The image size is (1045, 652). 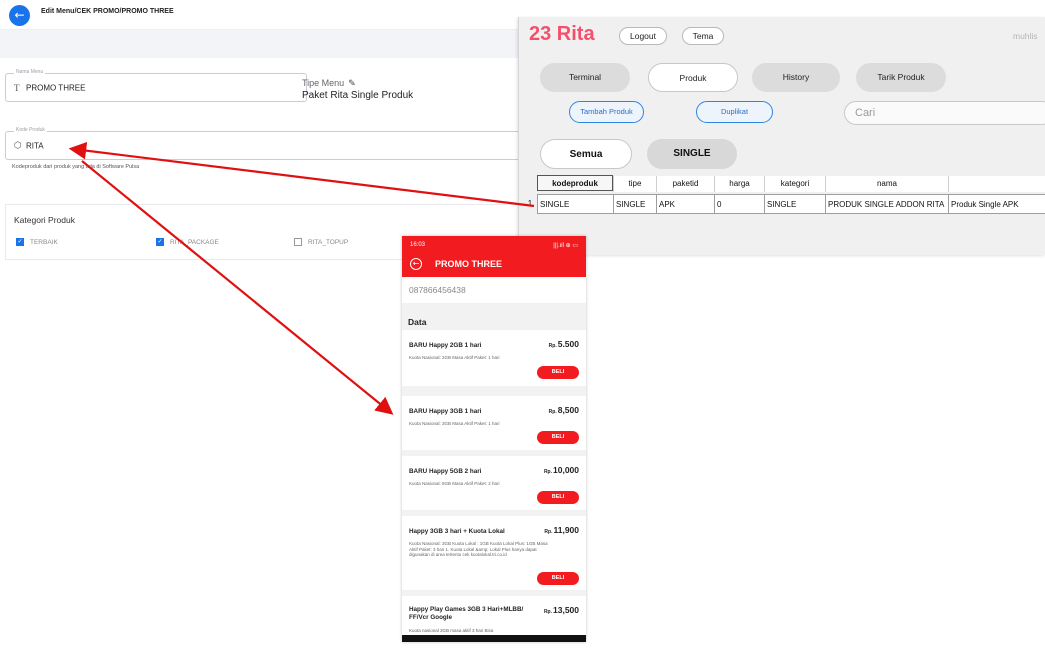 What do you see at coordinates (445, 345) in the screenshot?
I see `product-name: BARU Happy 2GB 1 hari` at bounding box center [445, 345].